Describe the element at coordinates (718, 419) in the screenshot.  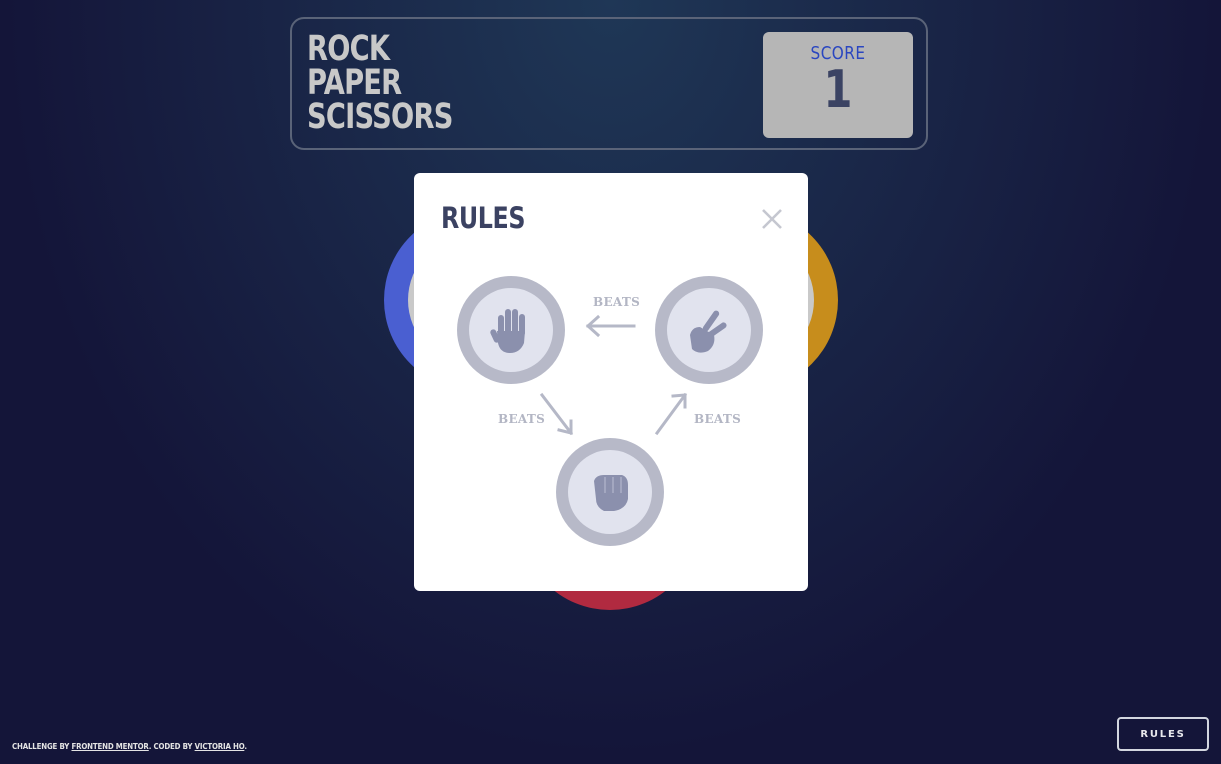
I see `beats-label-right: BEATS` at that location.